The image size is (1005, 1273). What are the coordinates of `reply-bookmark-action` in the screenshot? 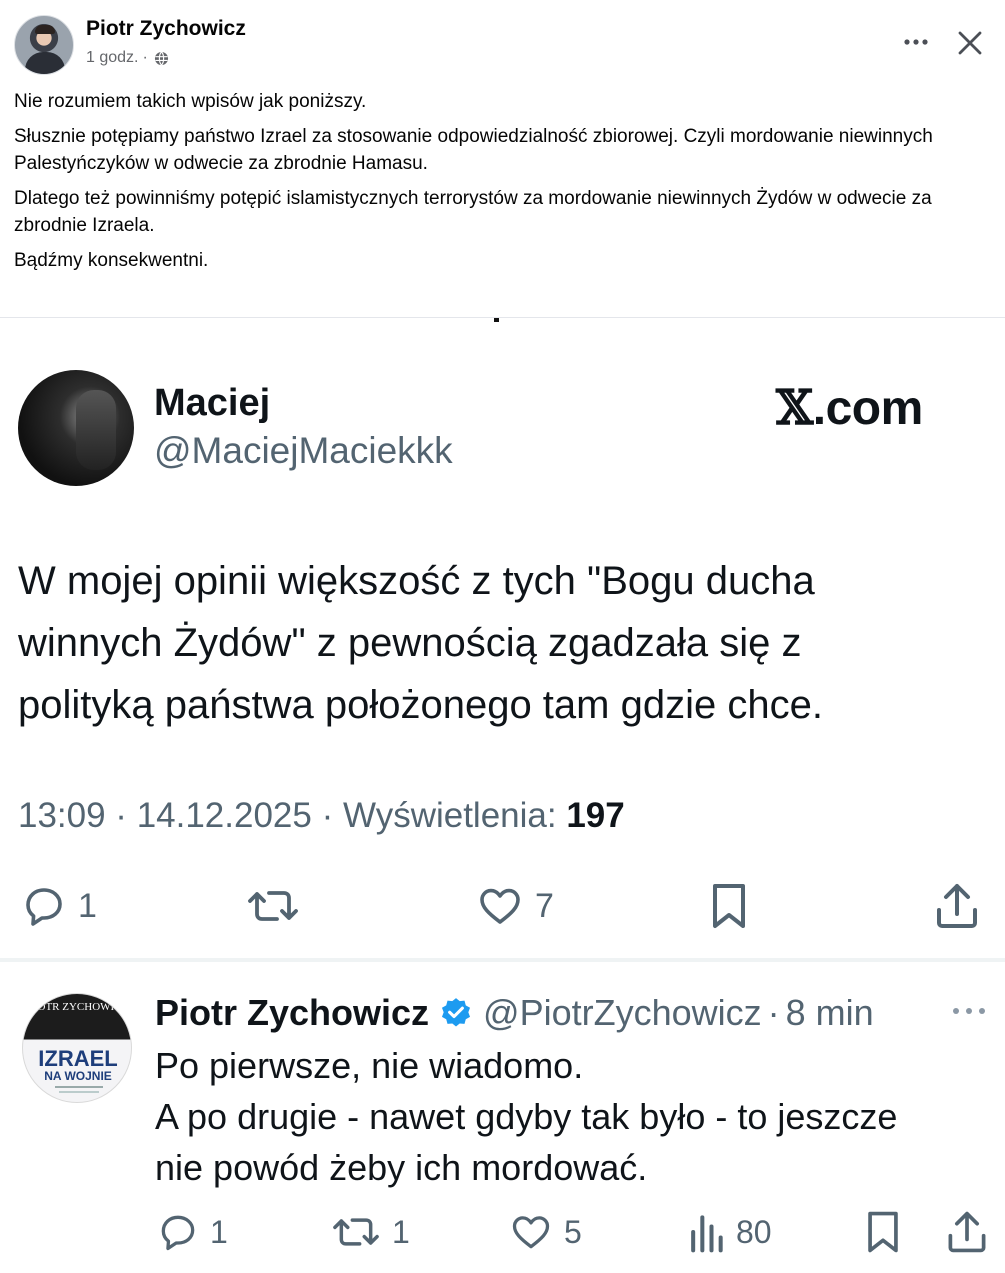 It's located at (883, 1232).